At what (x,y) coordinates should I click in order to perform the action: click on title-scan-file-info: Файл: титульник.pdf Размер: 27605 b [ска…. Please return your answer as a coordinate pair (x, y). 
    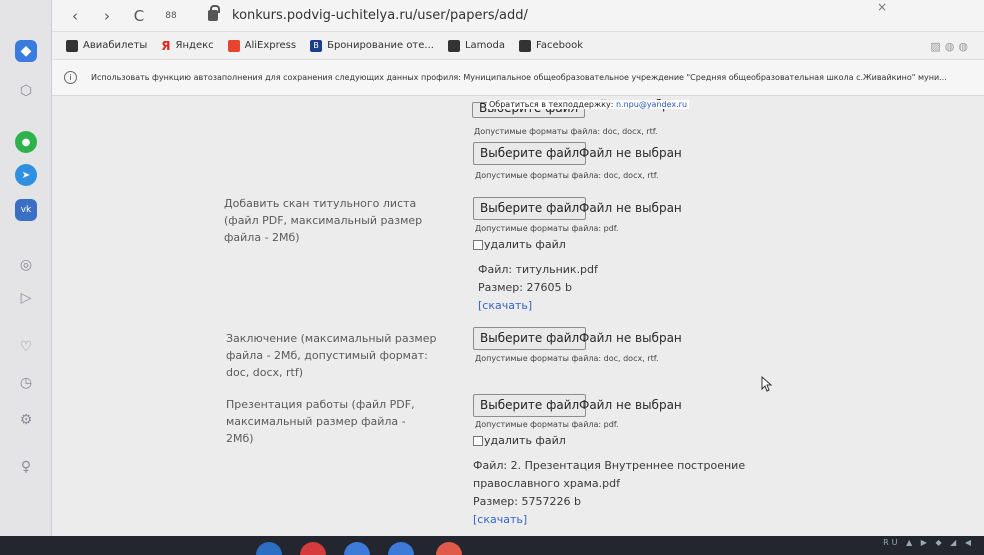
    Looking at the image, I should click on (538, 288).